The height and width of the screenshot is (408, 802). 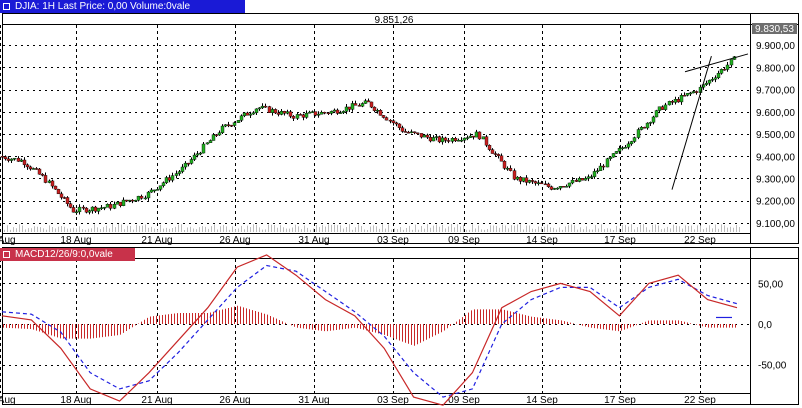 I want to click on macd-x-tick-label: 26 Aug, so click(x=234, y=400).